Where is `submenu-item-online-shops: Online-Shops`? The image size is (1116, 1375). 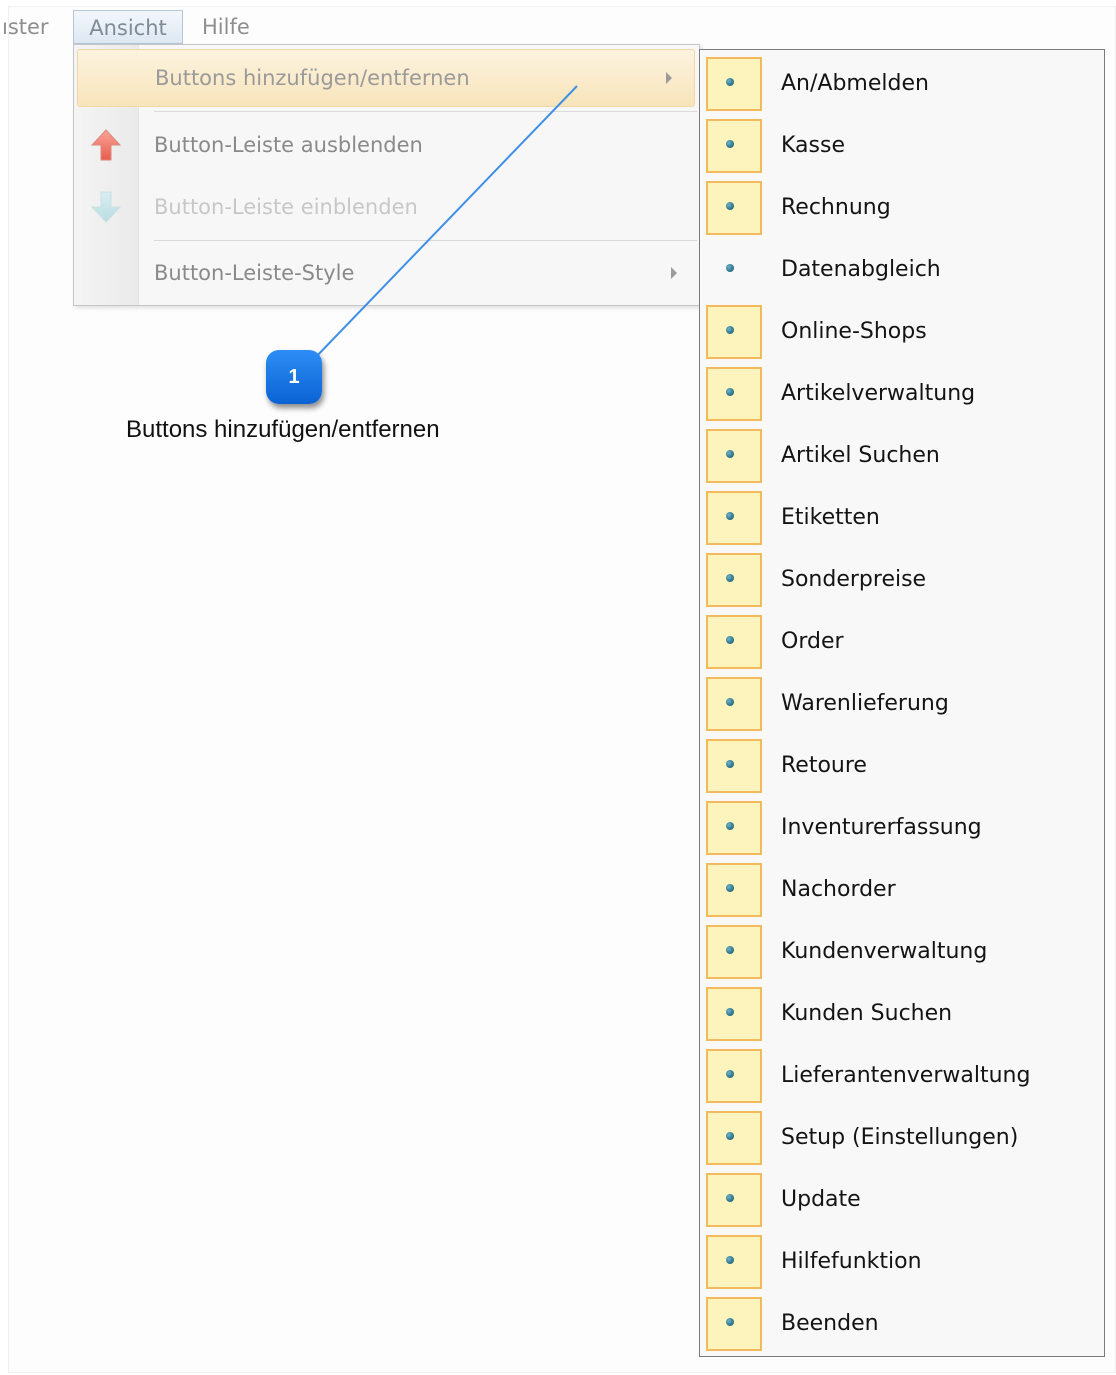 submenu-item-online-shops: Online-Shops is located at coordinates (902, 332).